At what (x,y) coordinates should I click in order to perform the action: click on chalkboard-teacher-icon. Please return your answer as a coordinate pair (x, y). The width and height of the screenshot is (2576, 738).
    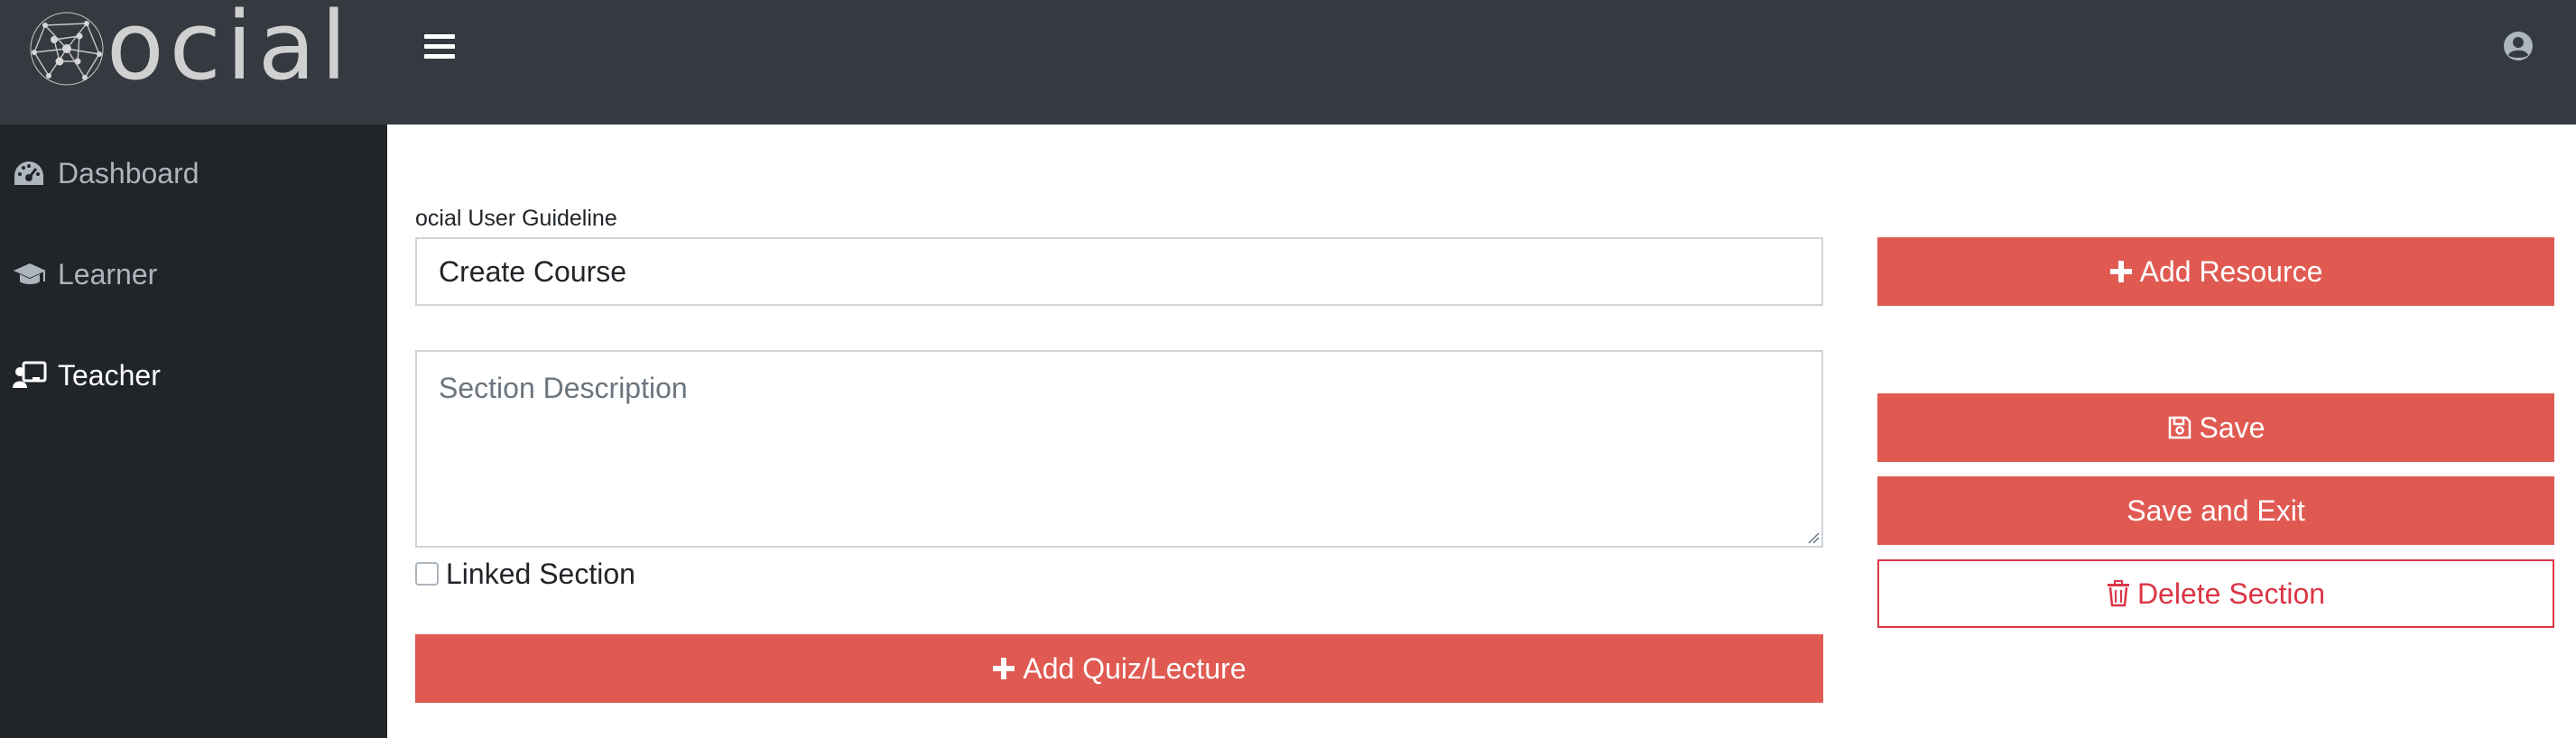
    Looking at the image, I should click on (30, 375).